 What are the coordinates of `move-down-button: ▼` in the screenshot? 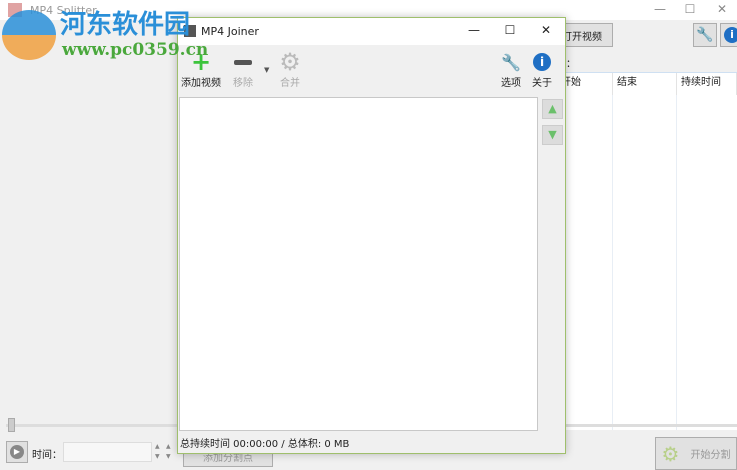 It's located at (552, 135).